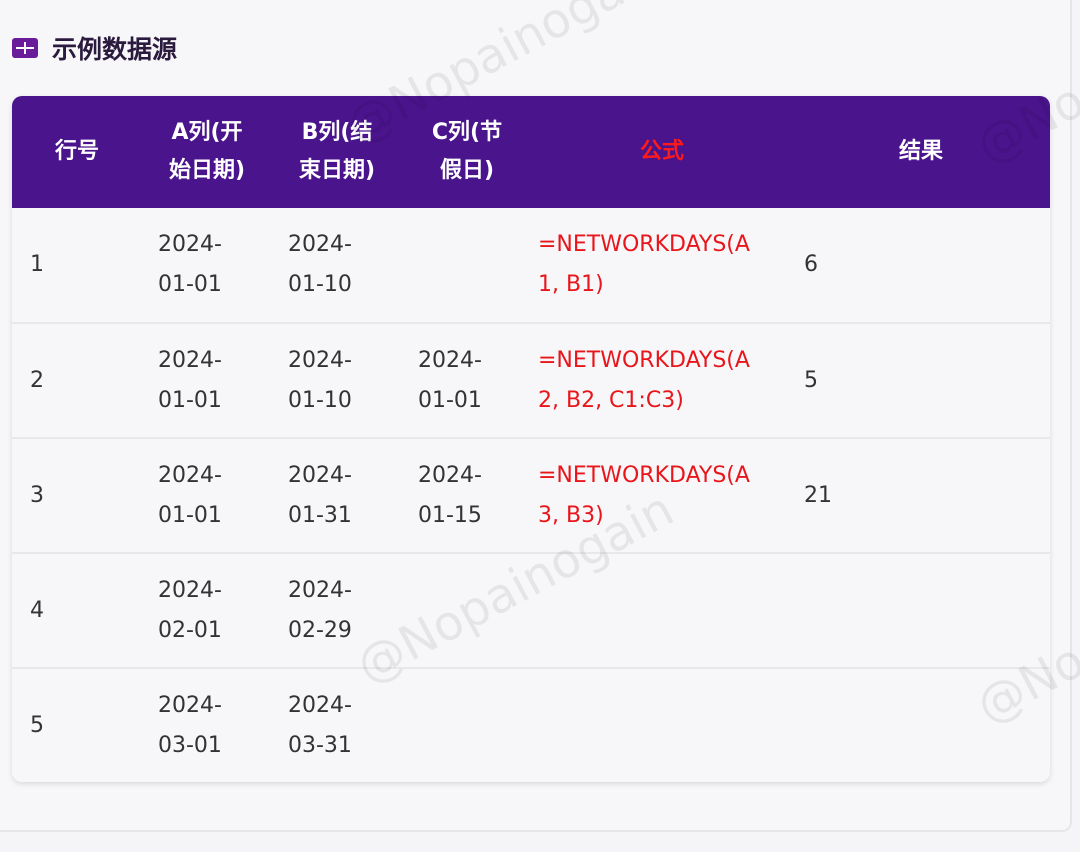 The image size is (1080, 852). I want to click on header-col-c: C列(节假日), so click(467, 151).